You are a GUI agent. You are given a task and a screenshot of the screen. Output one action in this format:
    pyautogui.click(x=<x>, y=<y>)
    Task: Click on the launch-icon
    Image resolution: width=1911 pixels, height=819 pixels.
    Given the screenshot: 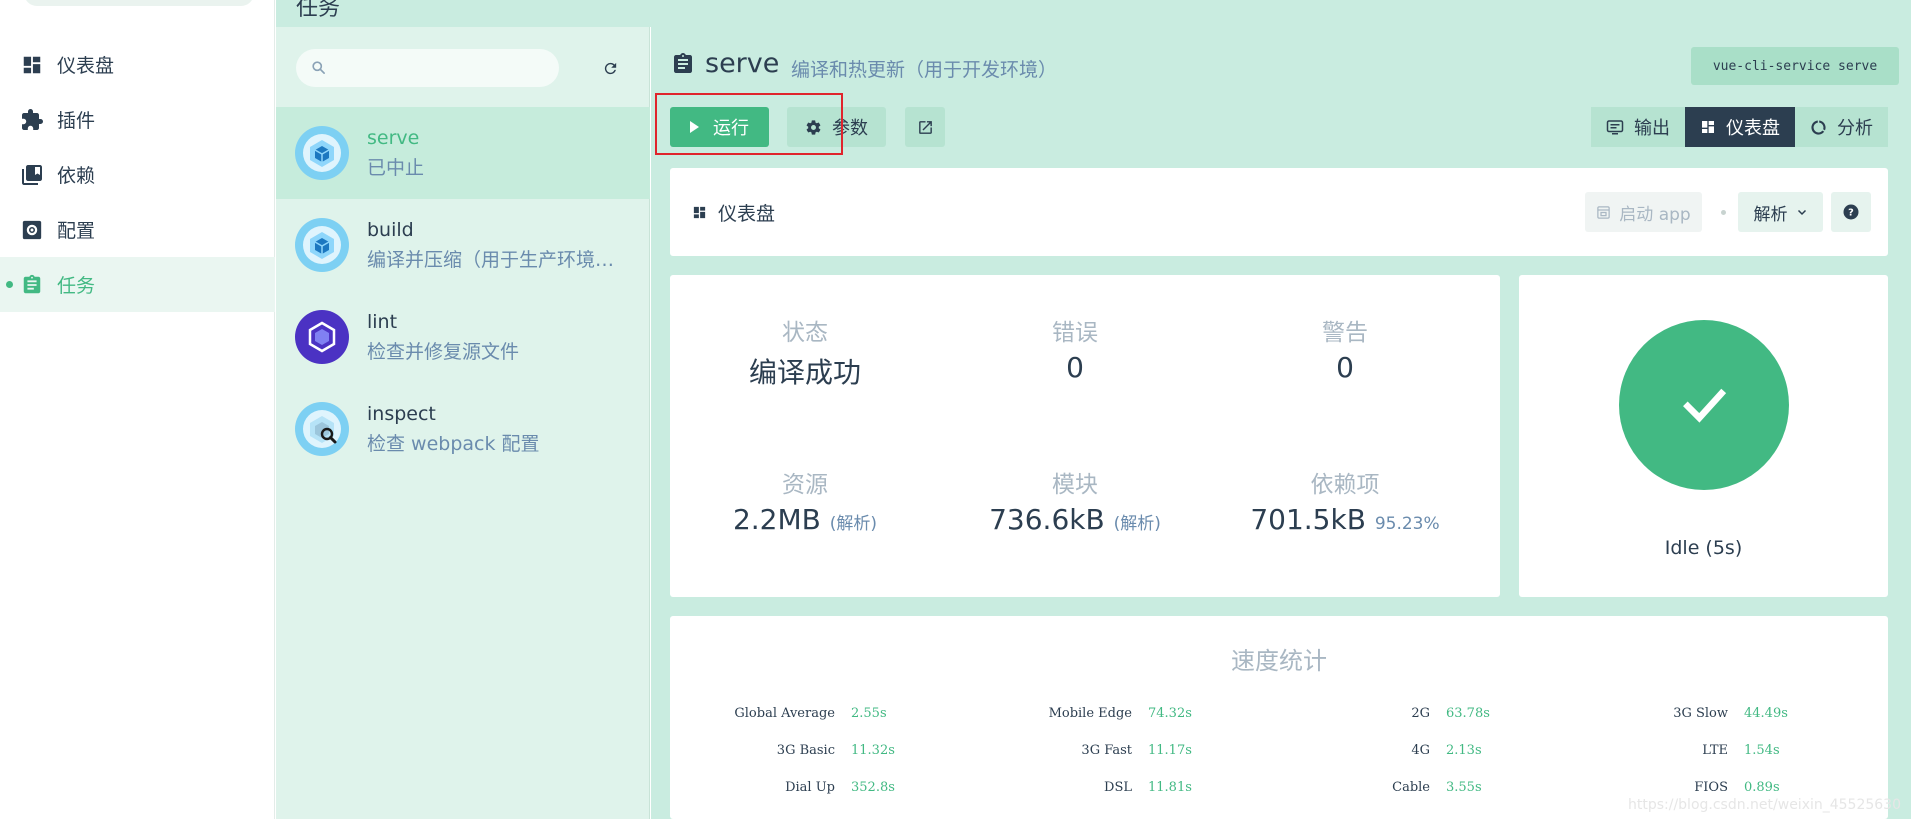 What is the action you would take?
    pyautogui.click(x=1603, y=212)
    